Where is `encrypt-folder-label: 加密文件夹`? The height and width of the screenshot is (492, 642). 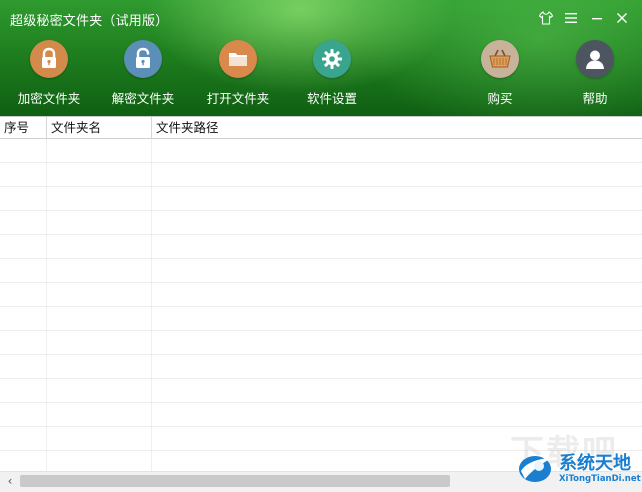
encrypt-folder-label: 加密文件夹 is located at coordinates (49, 98).